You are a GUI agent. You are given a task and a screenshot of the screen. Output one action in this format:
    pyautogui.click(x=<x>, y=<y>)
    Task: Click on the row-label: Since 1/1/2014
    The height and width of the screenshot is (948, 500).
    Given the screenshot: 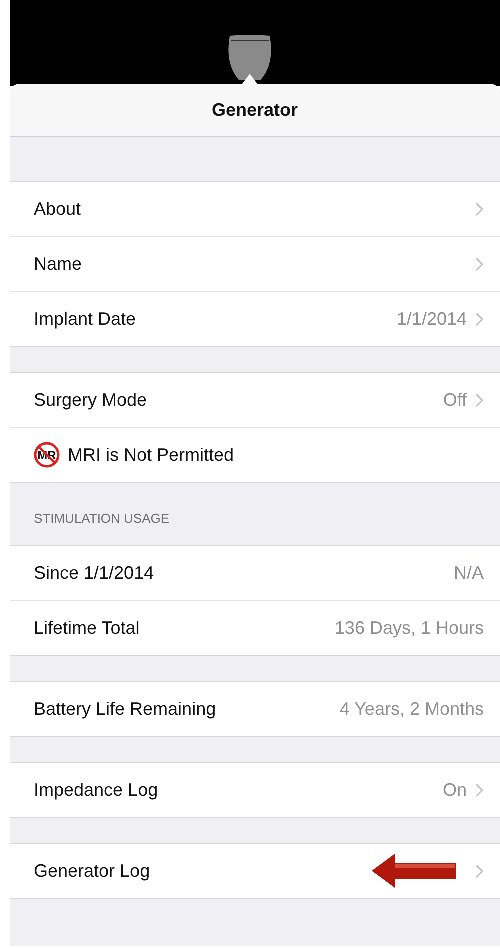 What is the action you would take?
    pyautogui.click(x=95, y=573)
    